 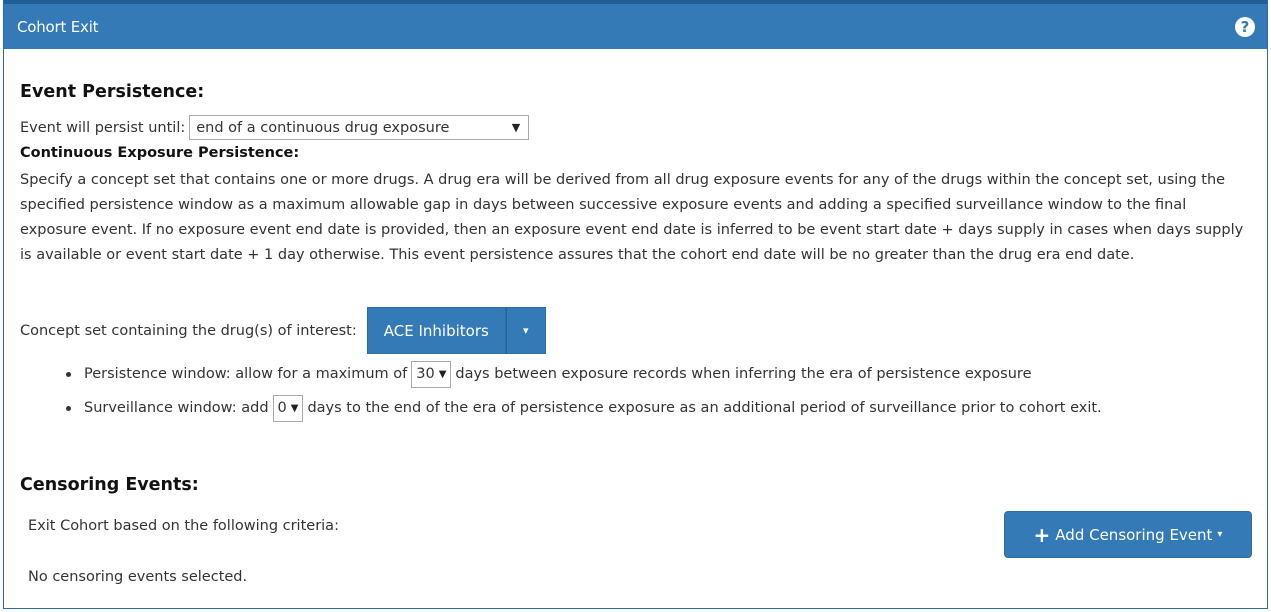 What do you see at coordinates (1245, 26) in the screenshot?
I see `help-icon: ?` at bounding box center [1245, 26].